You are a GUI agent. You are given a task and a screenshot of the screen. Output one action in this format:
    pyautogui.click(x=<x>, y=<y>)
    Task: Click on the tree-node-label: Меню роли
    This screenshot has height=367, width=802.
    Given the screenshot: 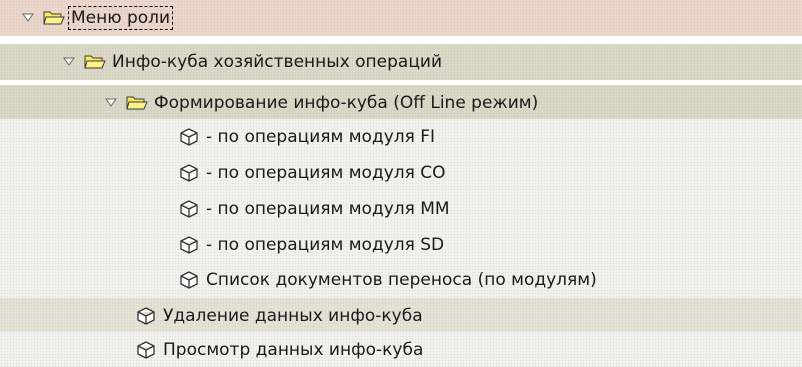 What is the action you would take?
    pyautogui.click(x=120, y=18)
    